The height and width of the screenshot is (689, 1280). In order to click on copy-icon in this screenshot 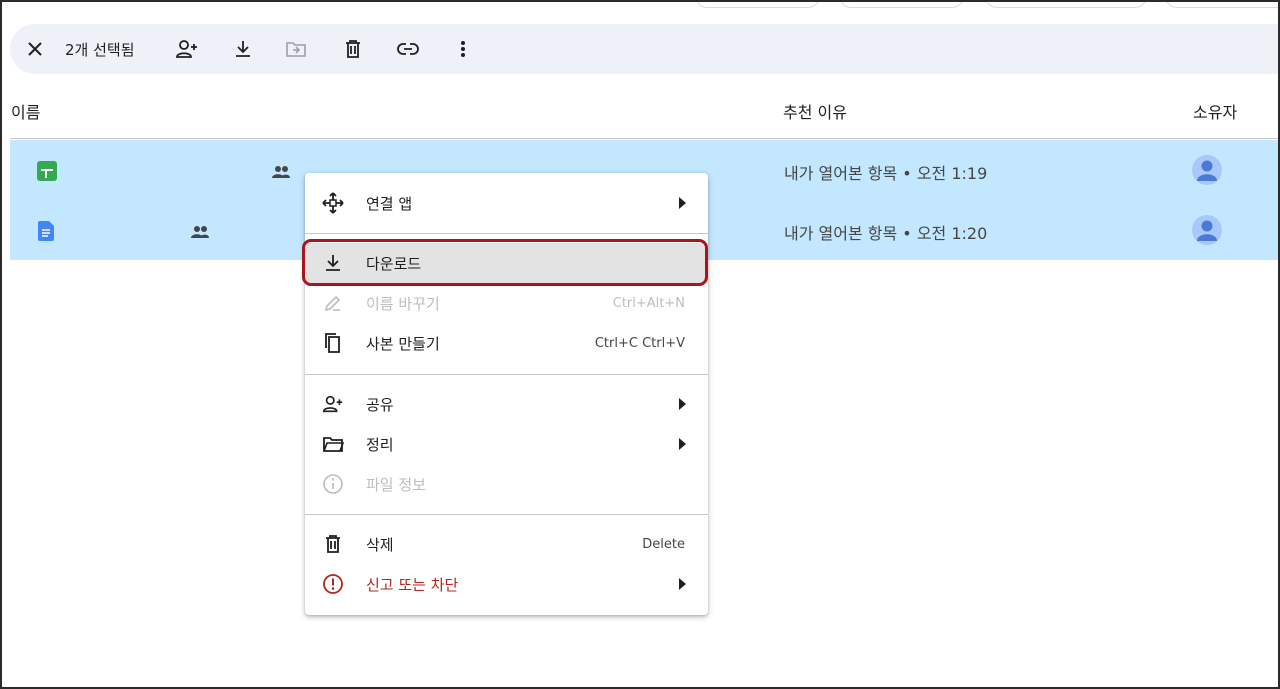, I will do `click(333, 343)`.